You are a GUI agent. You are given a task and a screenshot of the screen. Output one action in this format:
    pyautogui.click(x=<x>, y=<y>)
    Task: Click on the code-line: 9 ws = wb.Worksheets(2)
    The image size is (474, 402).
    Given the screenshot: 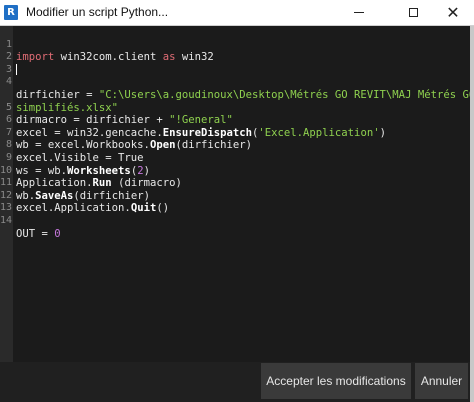 What is the action you would take?
    pyautogui.click(x=235, y=158)
    